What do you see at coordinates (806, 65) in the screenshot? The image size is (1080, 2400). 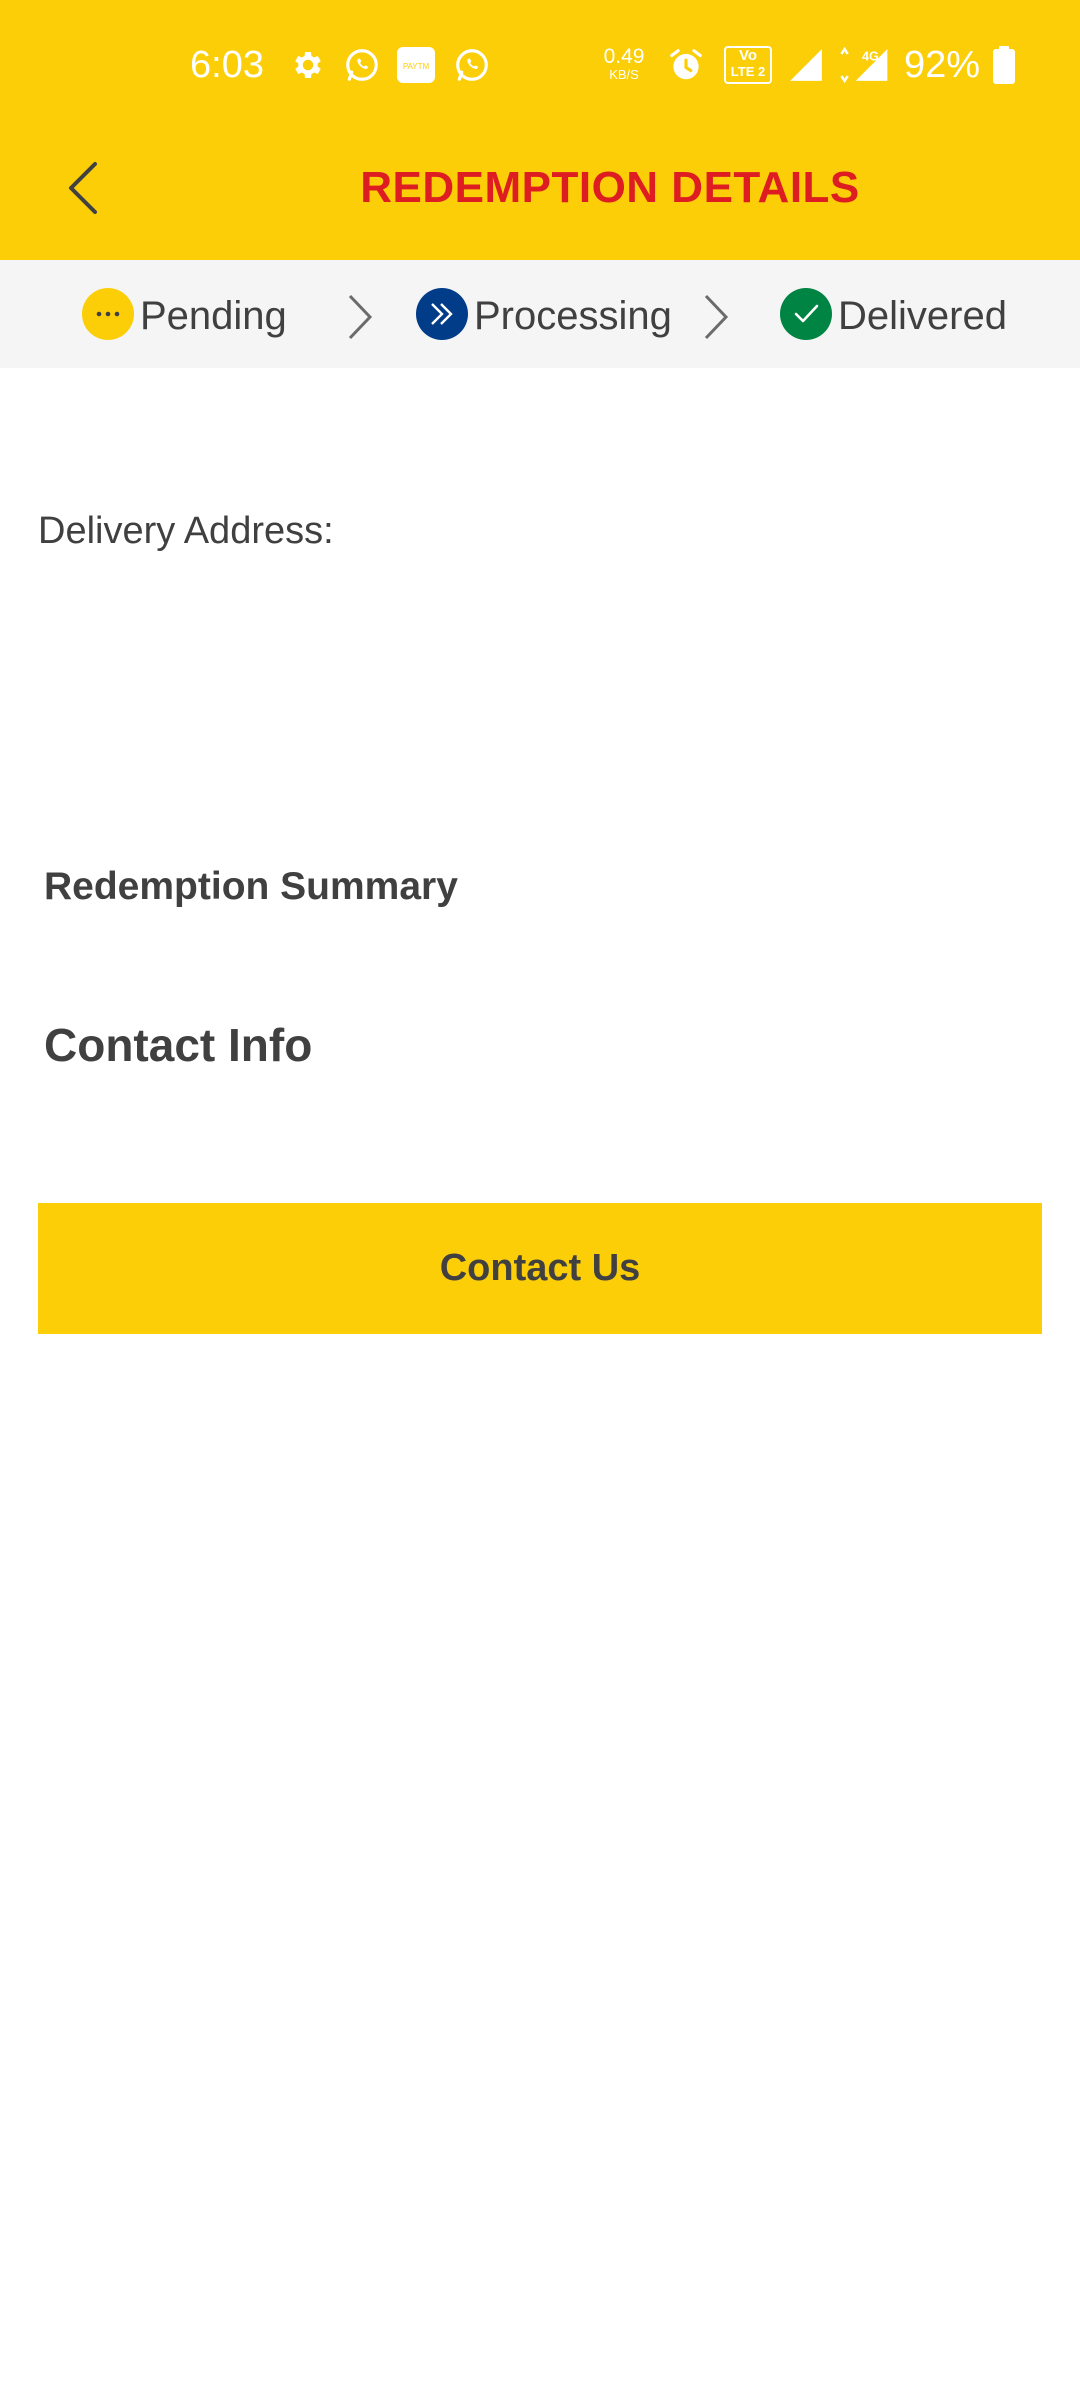 I see `signal-icon` at bounding box center [806, 65].